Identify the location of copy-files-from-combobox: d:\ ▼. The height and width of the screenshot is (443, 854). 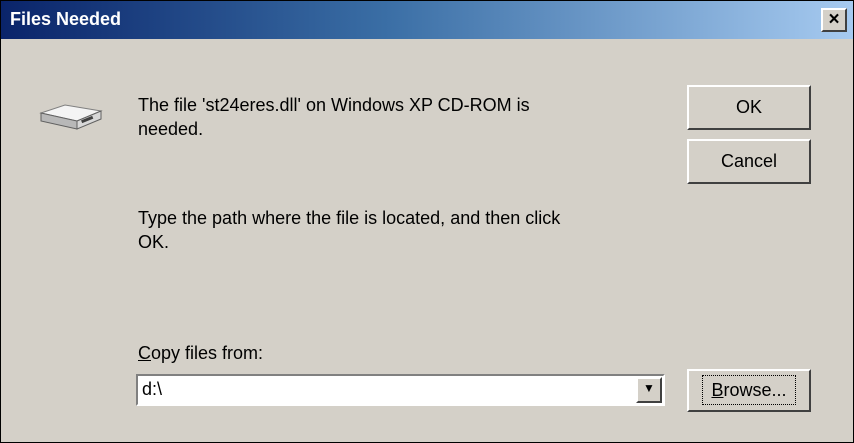
(400, 390).